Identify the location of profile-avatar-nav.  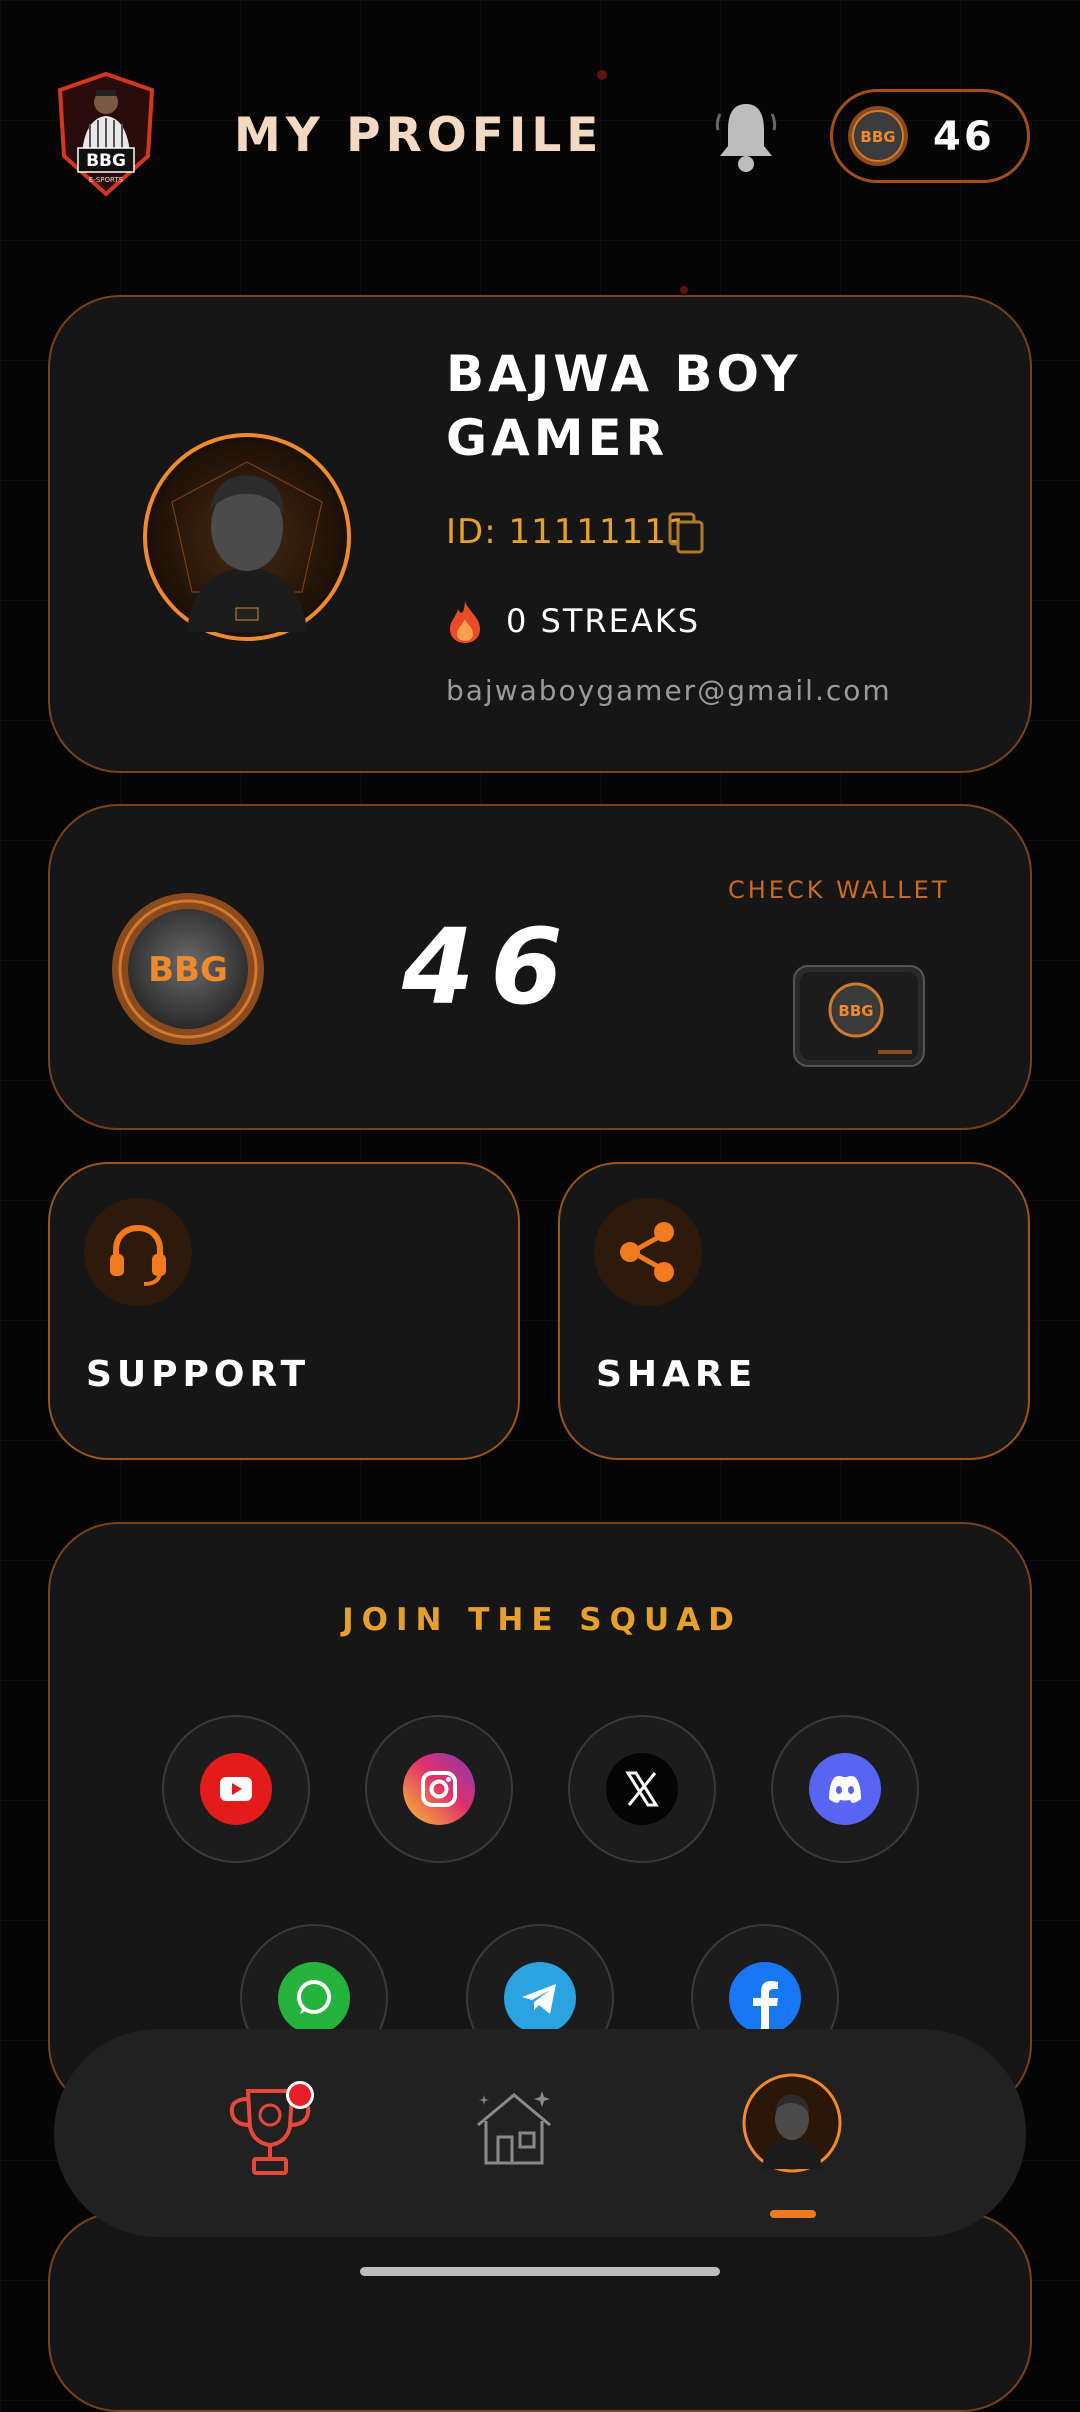
(792, 2123).